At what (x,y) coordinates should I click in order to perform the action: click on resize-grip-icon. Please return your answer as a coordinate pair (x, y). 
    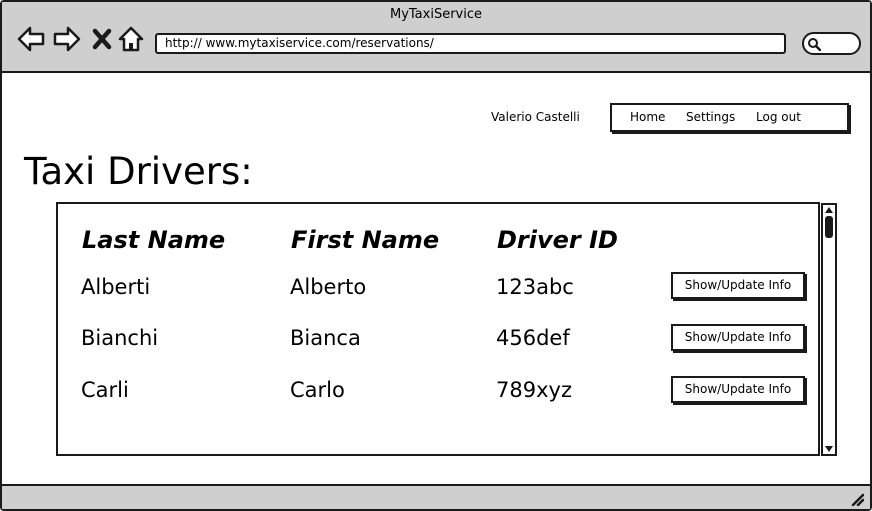
    Looking at the image, I should click on (857, 499).